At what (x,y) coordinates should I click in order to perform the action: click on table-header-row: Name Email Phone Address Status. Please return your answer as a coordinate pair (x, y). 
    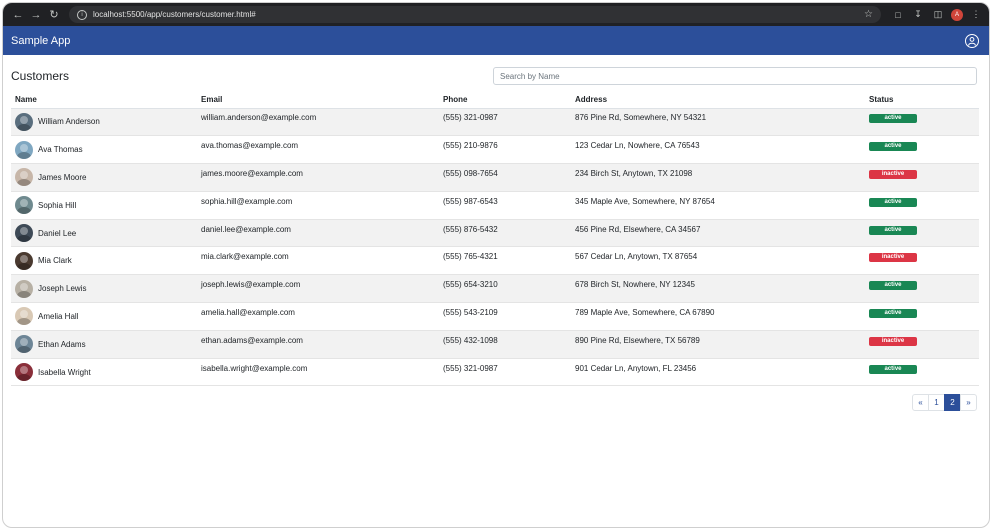
    Looking at the image, I should click on (495, 100).